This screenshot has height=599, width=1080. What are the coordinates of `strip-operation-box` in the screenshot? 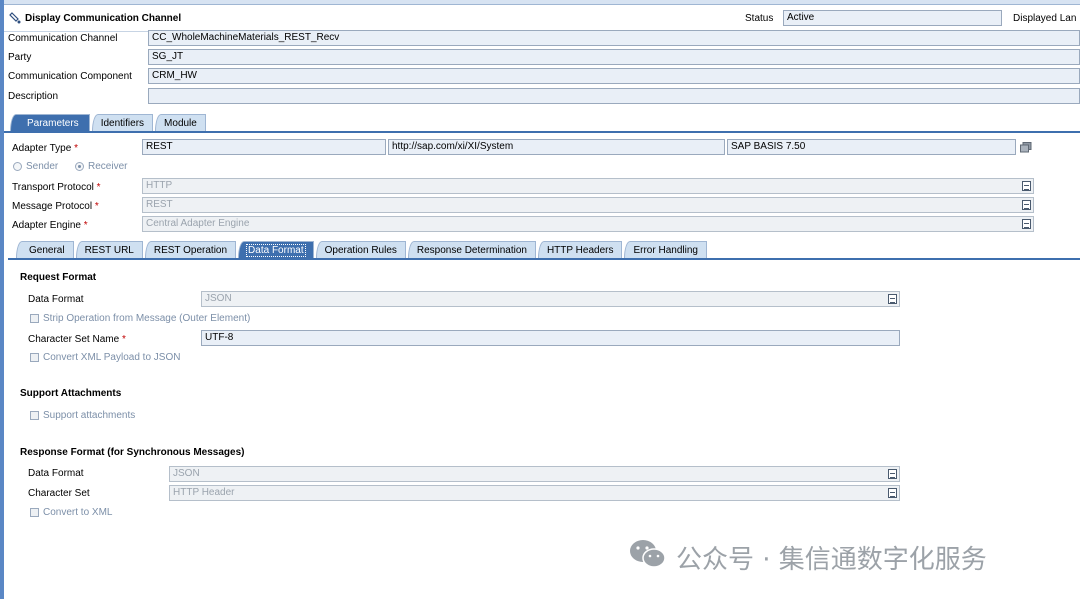 It's located at (34, 318).